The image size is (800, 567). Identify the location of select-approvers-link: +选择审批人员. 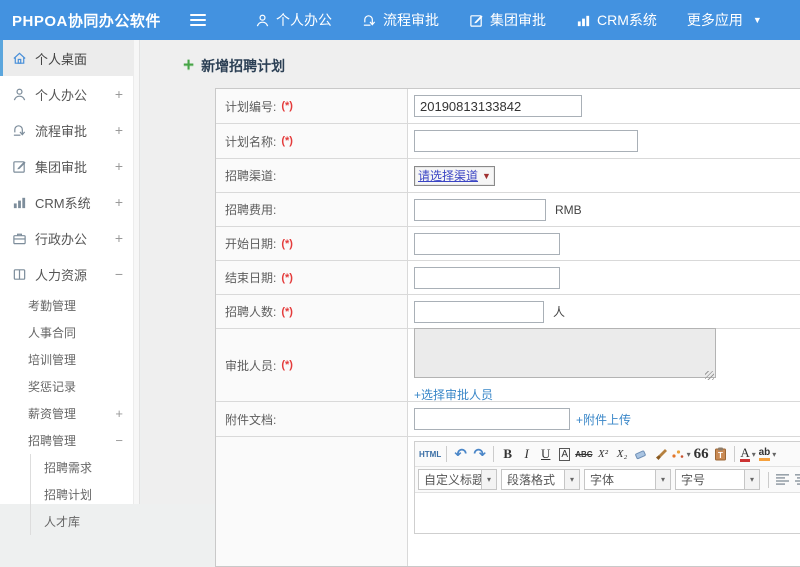
(453, 394).